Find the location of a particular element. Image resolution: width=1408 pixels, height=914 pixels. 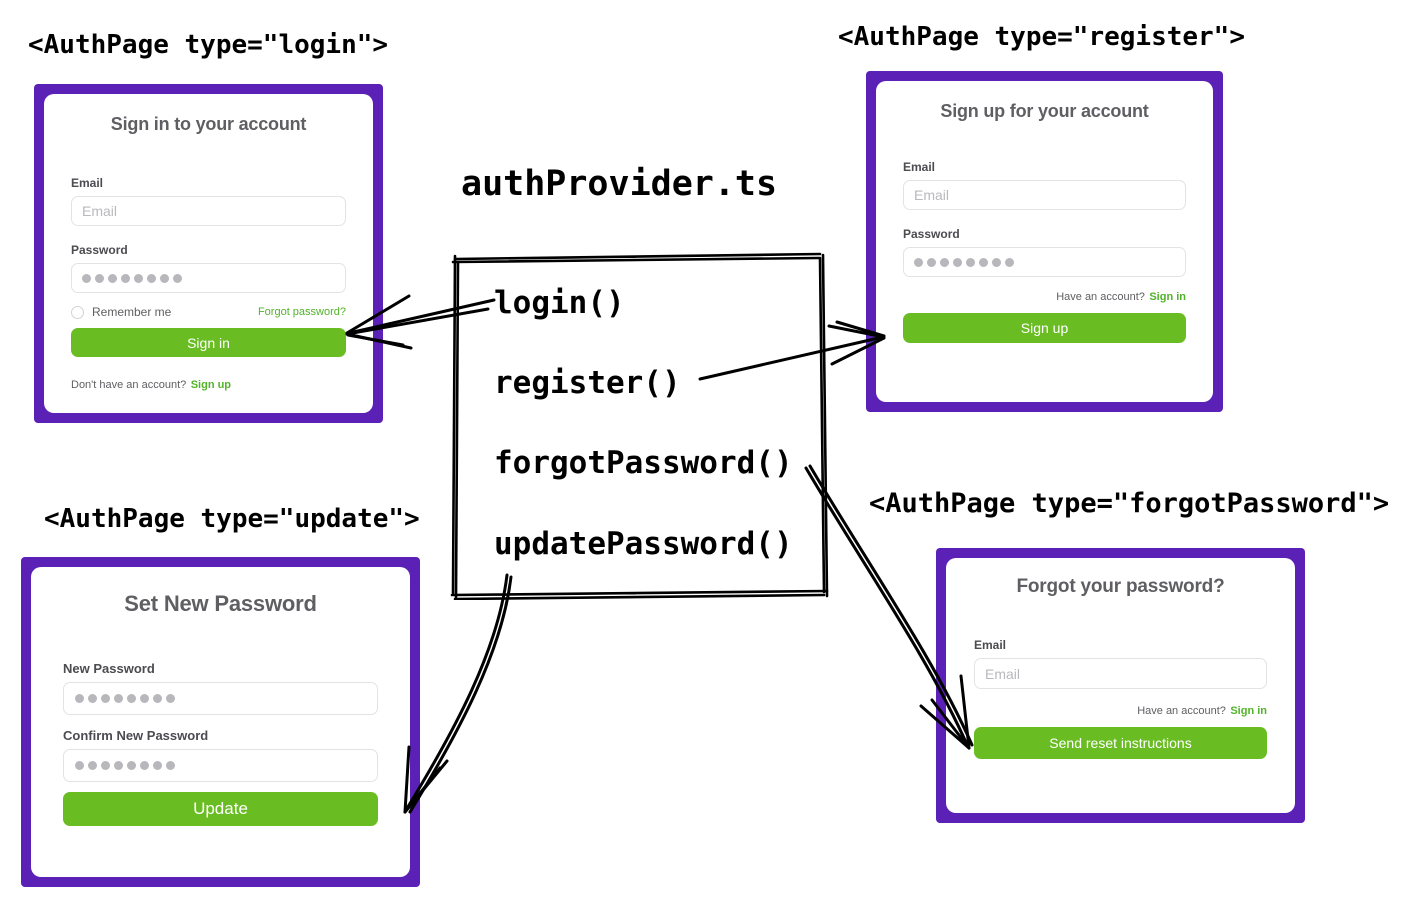

arrow-updatepassword-to-update is located at coordinates (458, 693).